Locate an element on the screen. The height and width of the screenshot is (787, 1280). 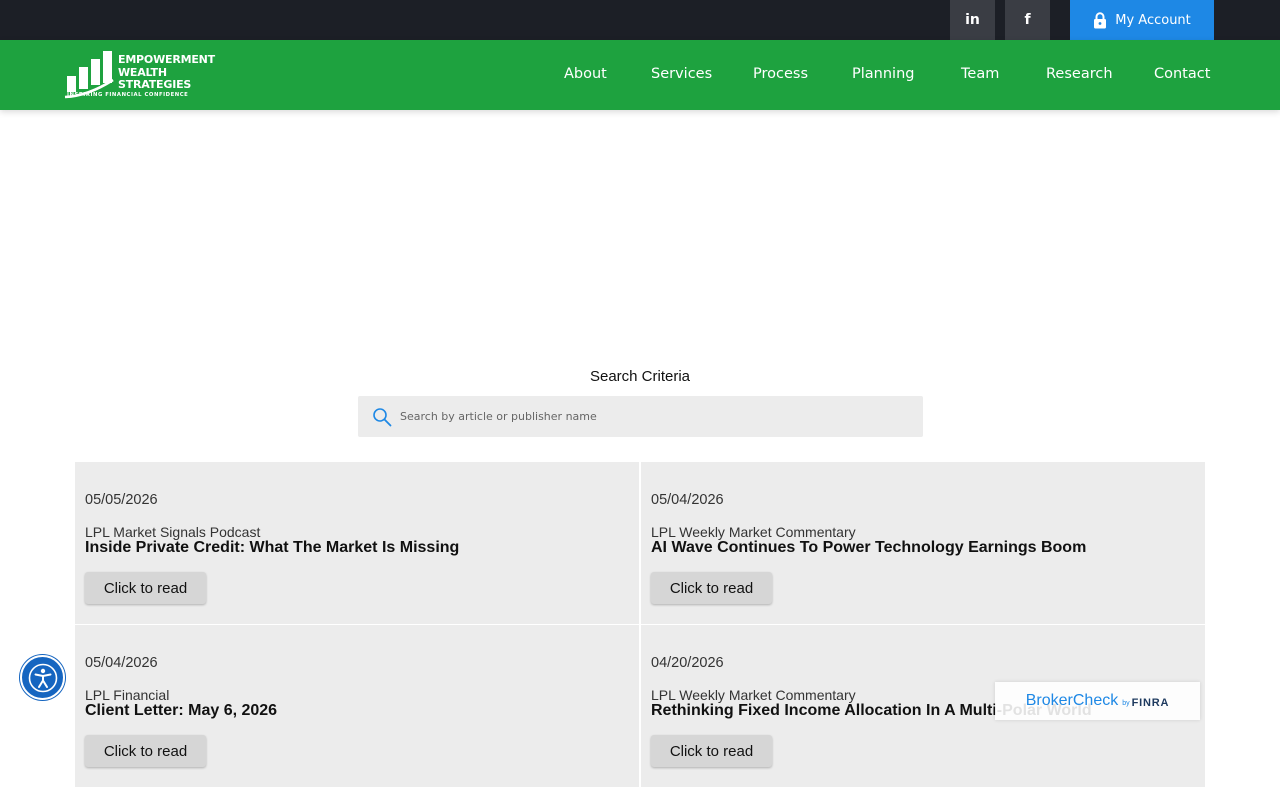
nav-team: Team is located at coordinates (980, 74).